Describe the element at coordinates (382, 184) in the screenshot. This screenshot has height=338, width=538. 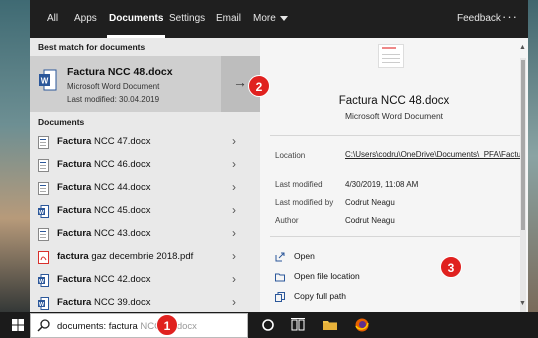
I see `modified-value: 4/30/2019, 11:08 AM` at that location.